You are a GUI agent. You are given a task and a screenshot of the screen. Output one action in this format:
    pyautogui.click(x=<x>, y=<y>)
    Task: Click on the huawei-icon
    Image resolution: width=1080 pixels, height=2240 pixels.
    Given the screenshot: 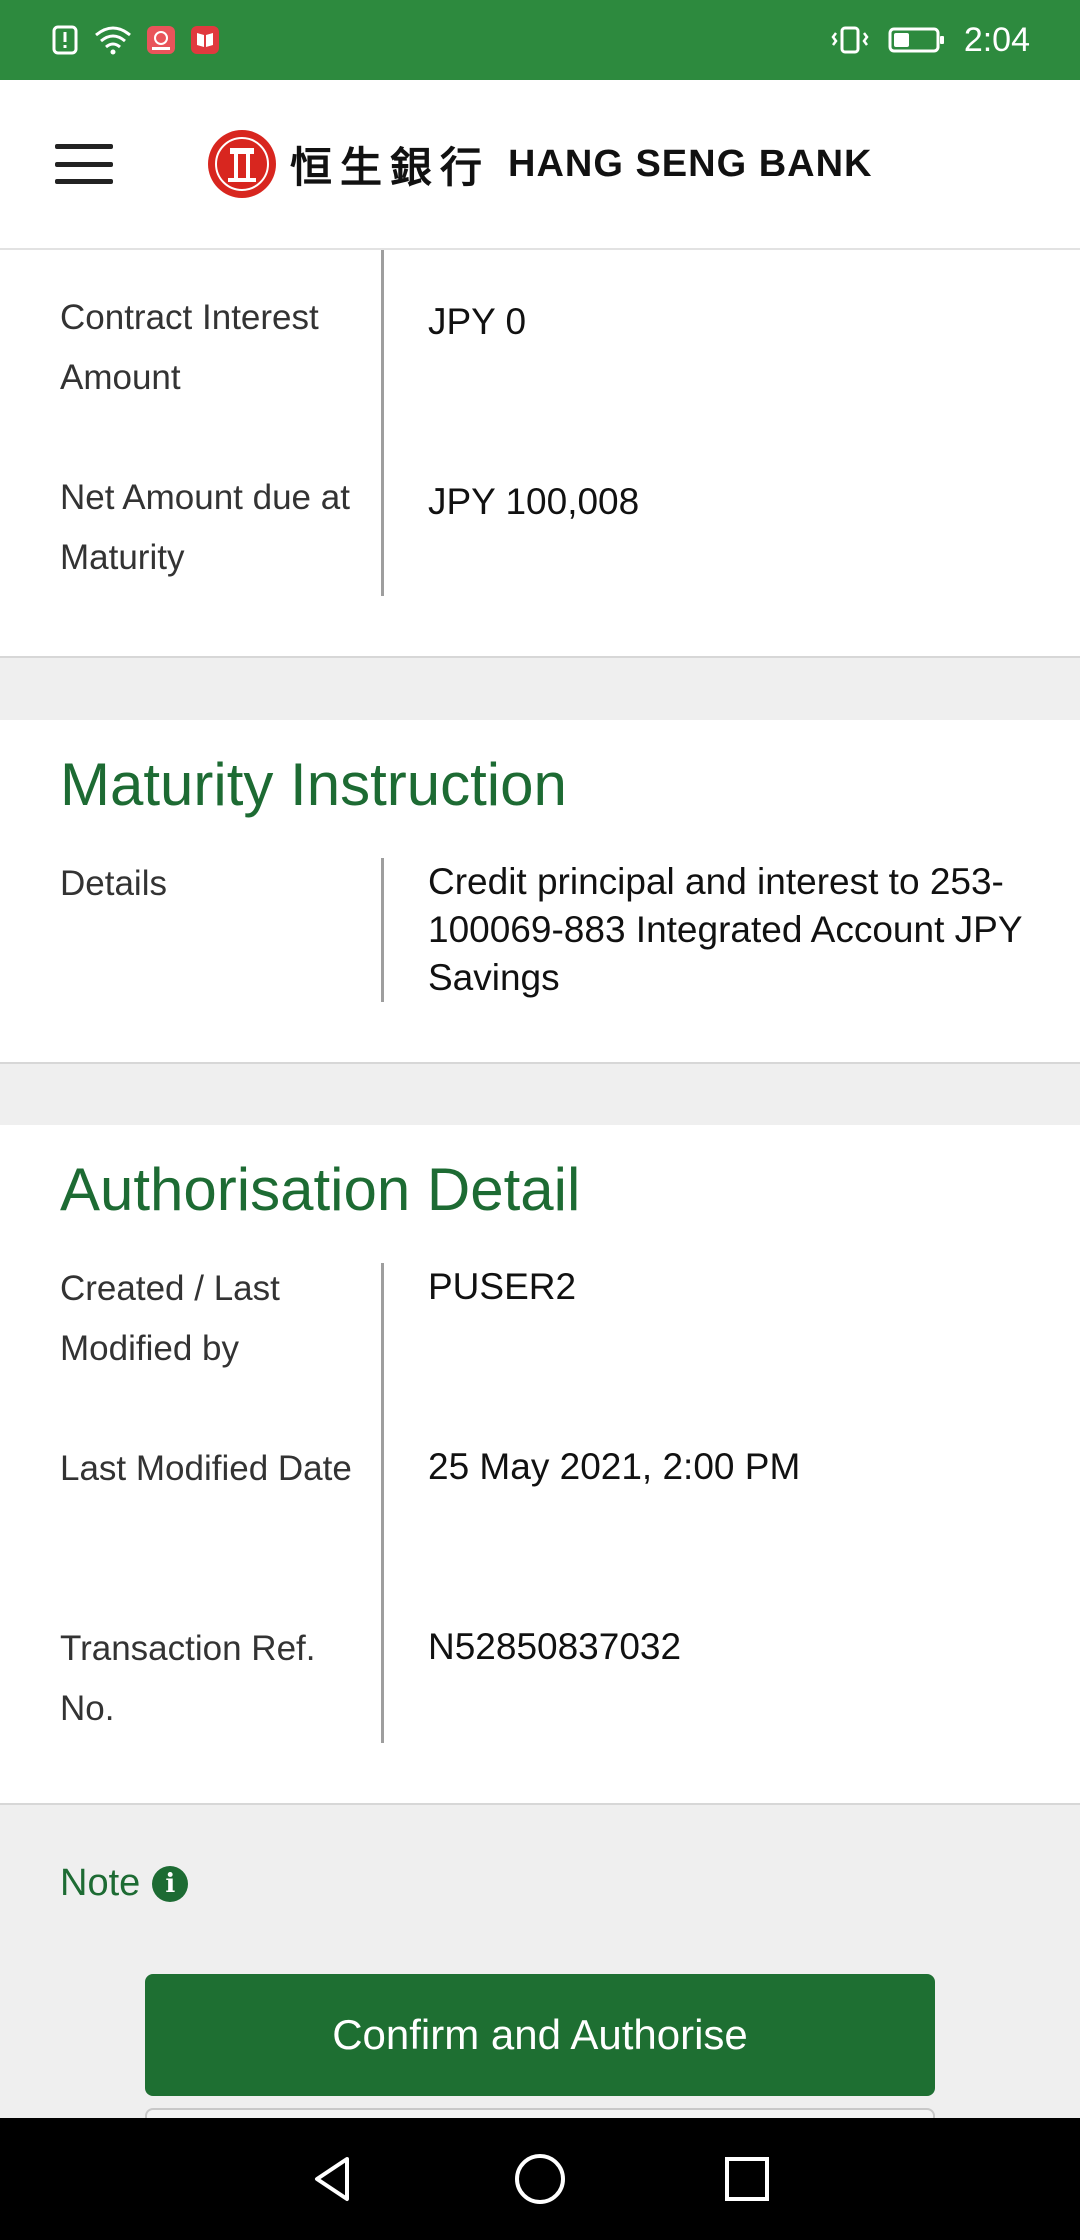 What is the action you would take?
    pyautogui.click(x=161, y=40)
    